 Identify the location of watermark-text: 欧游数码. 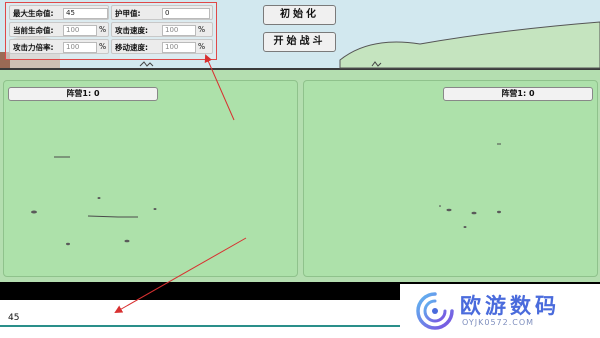
(510, 306).